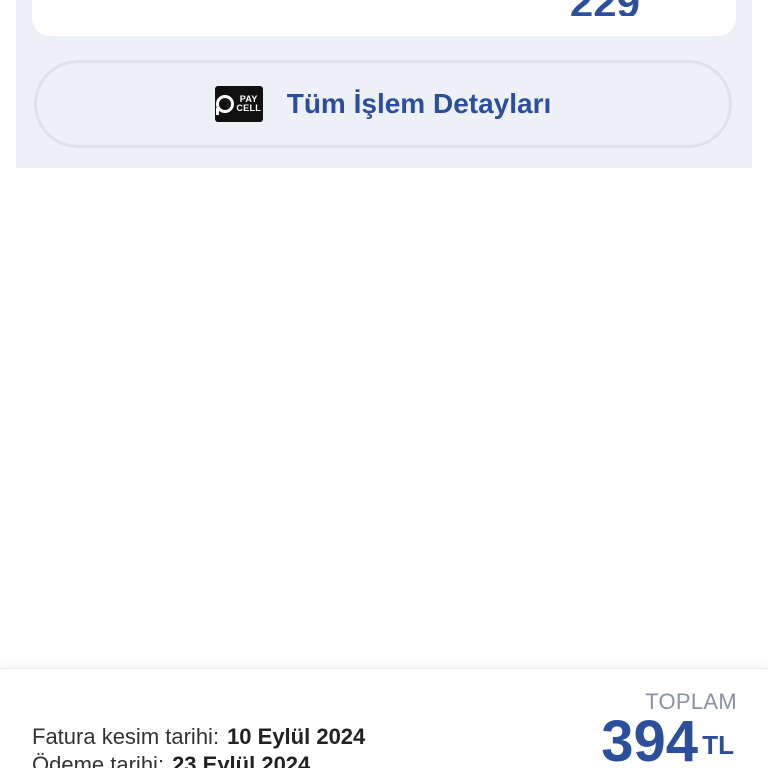 Image resolution: width=768 pixels, height=768 pixels. Describe the element at coordinates (241, 760) in the screenshot. I see `payment-date-value: 23 Eylül 2024` at that location.